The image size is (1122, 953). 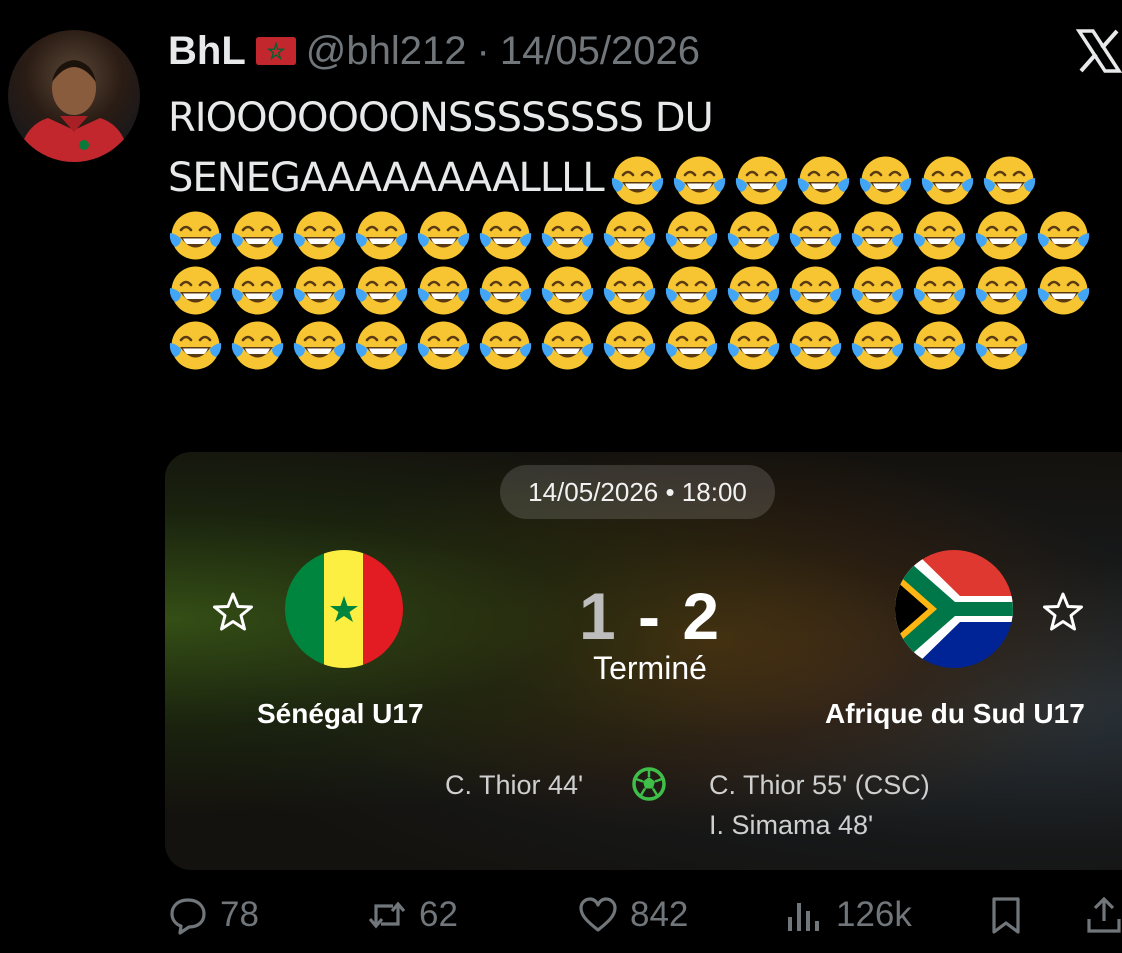 What do you see at coordinates (207, 51) in the screenshot?
I see `author-name: BhL` at bounding box center [207, 51].